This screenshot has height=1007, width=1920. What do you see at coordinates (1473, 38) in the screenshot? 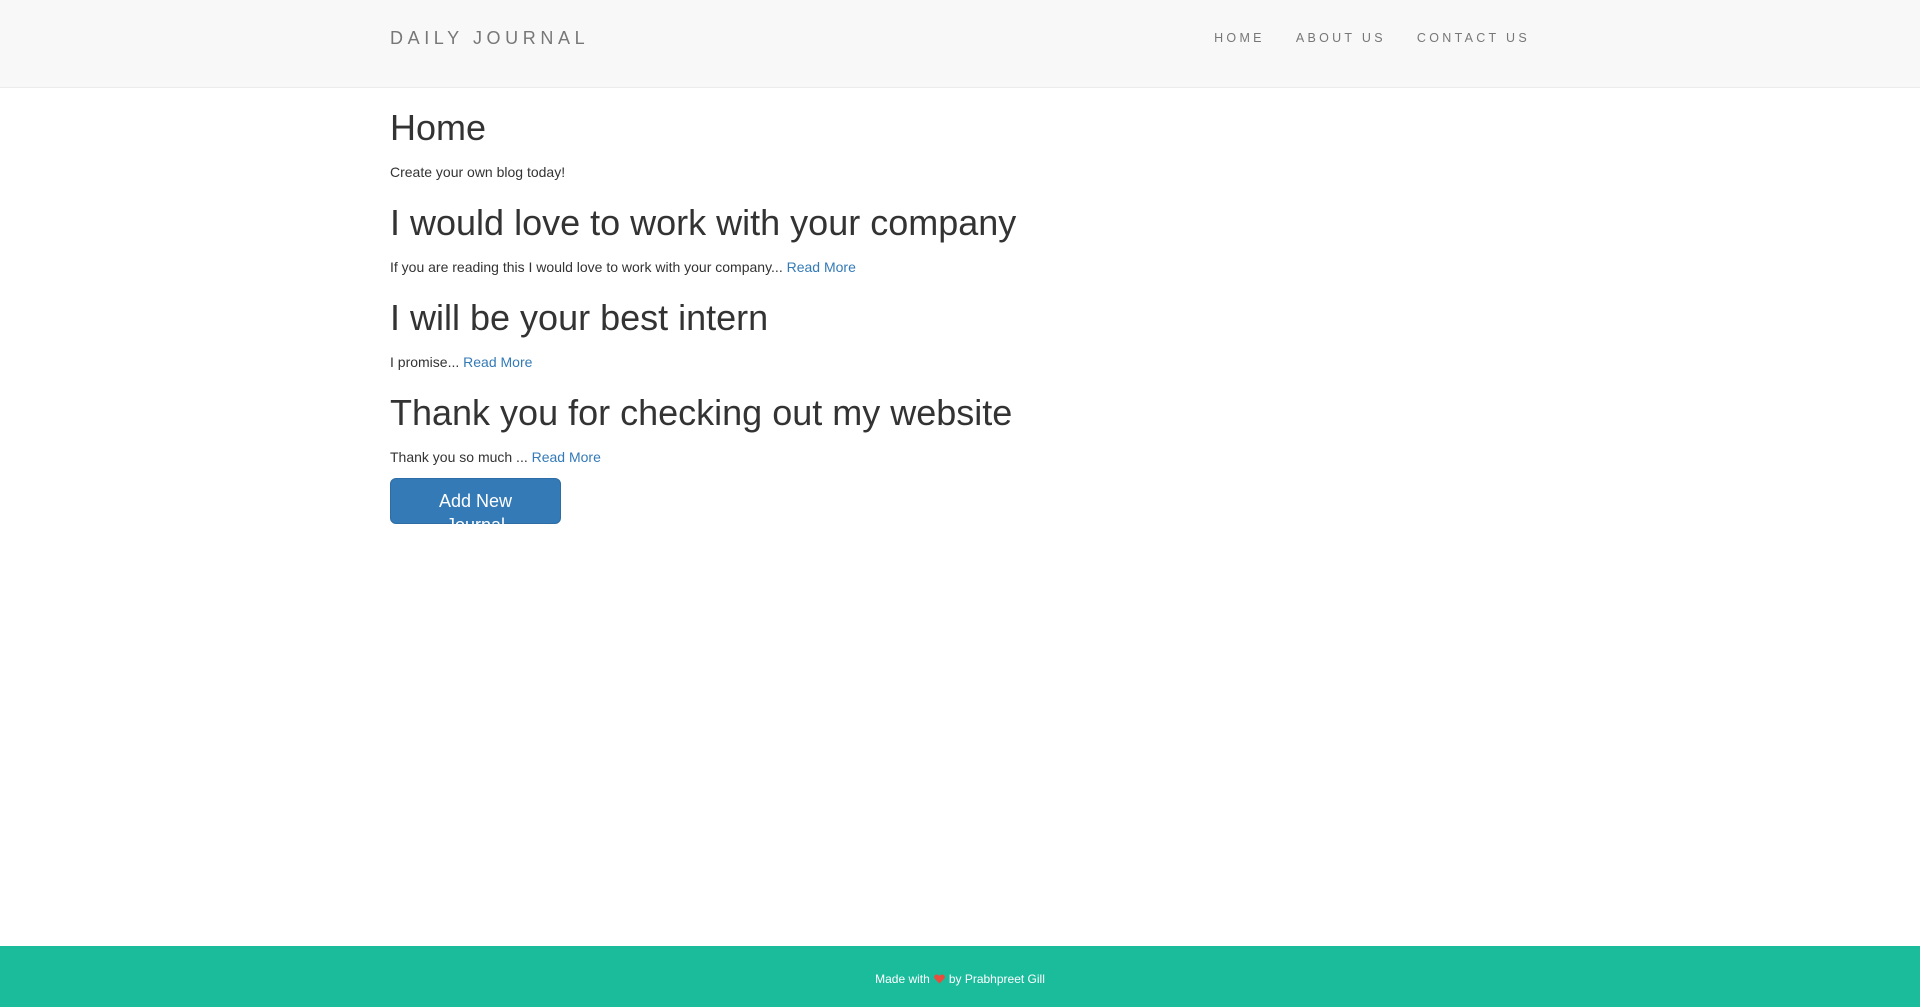
I see `nav-contact-link: CONTACT US` at bounding box center [1473, 38].